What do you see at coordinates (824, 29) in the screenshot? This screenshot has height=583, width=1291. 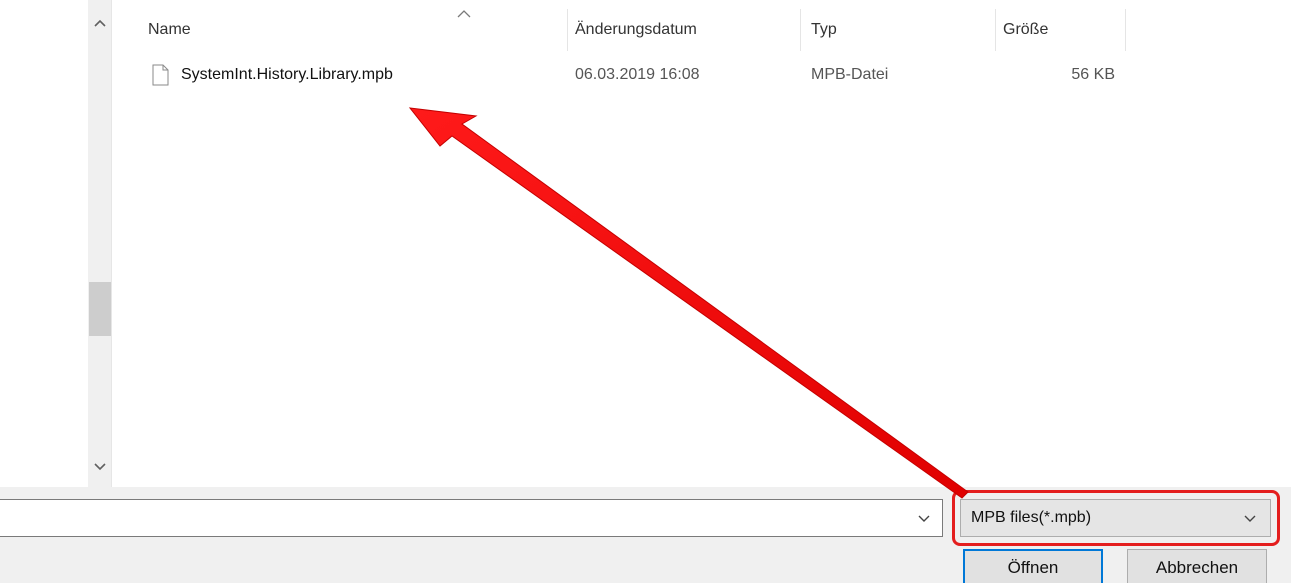 I see `column-header-type-label: Typ` at bounding box center [824, 29].